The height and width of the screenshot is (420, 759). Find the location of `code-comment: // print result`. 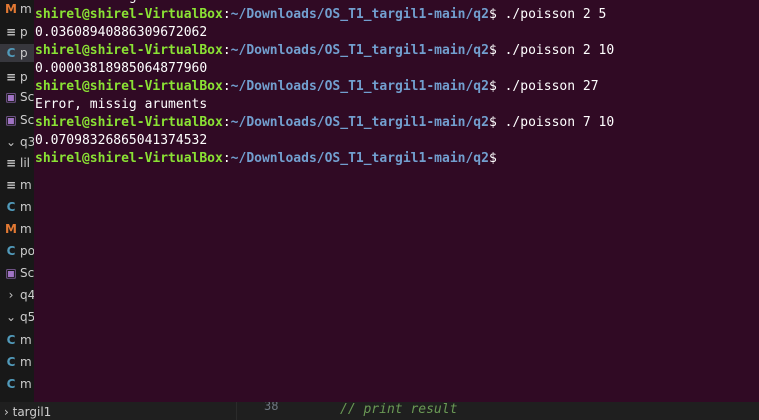

code-comment: // print result is located at coordinates (399, 409).